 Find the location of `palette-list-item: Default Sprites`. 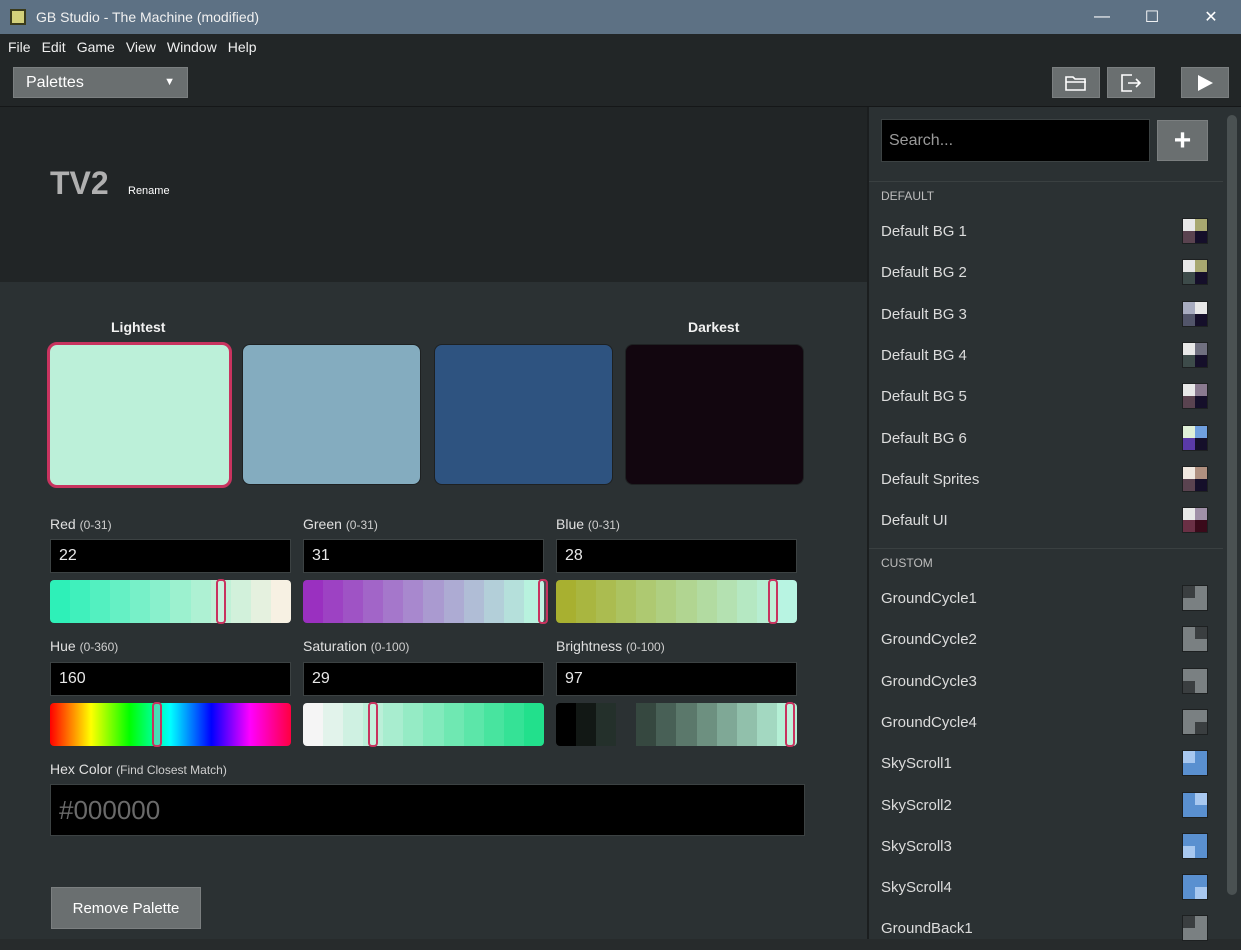

palette-list-item: Default Sprites is located at coordinates (1046, 480).